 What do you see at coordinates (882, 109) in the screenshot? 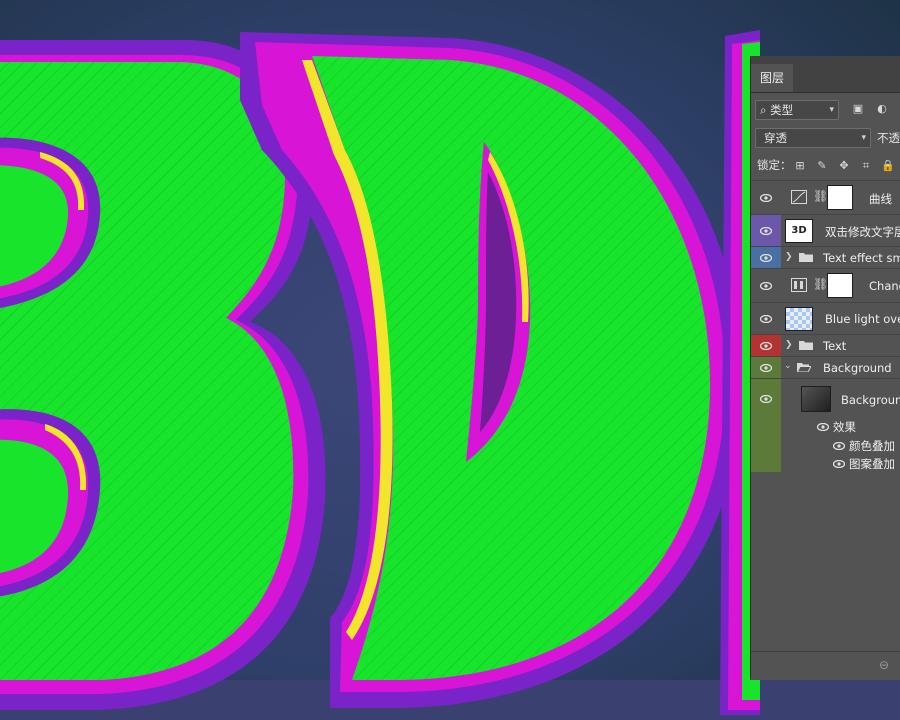
I see `adjustment-filter-icon: ◐` at bounding box center [882, 109].